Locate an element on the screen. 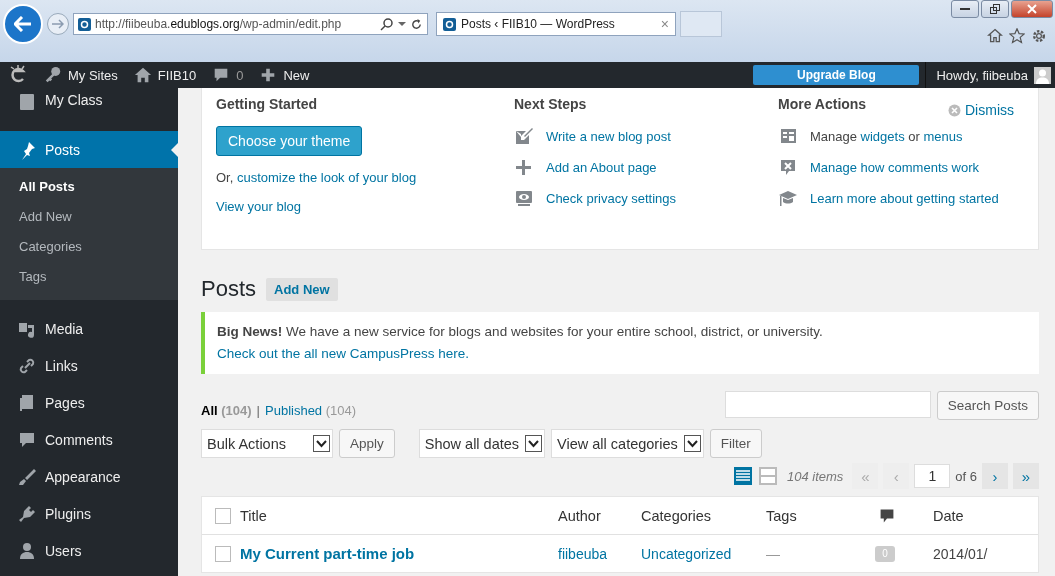  sidebar-item: Users is located at coordinates (89, 550).